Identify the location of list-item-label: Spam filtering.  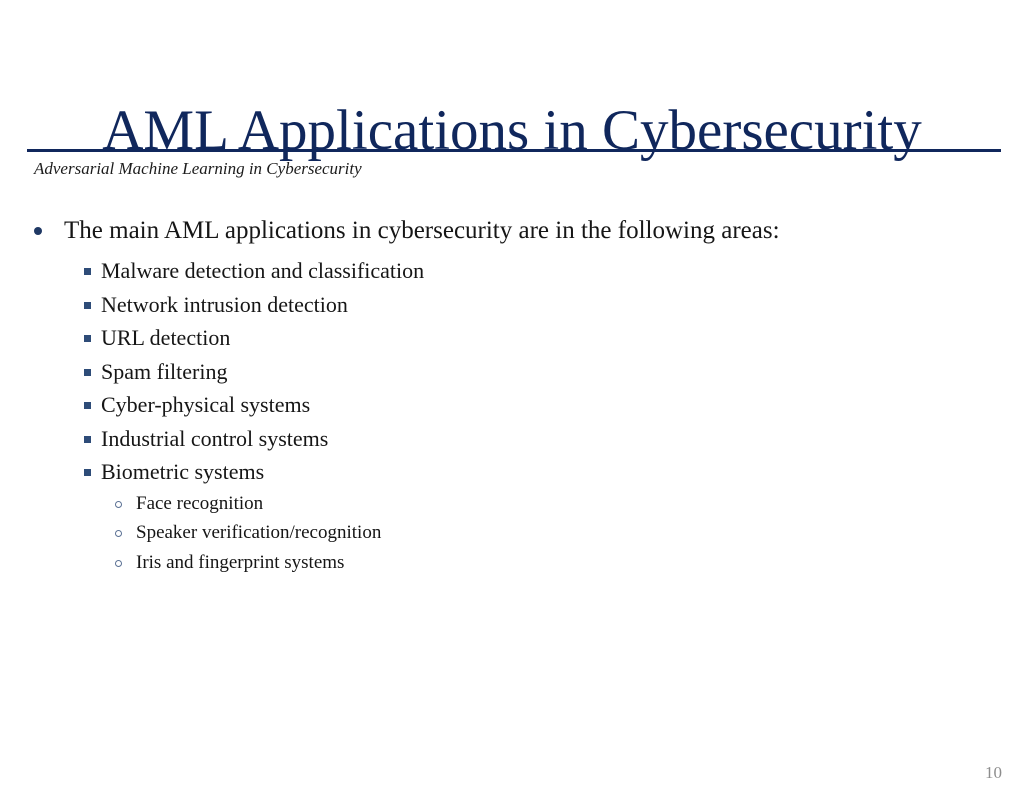
(164, 371).